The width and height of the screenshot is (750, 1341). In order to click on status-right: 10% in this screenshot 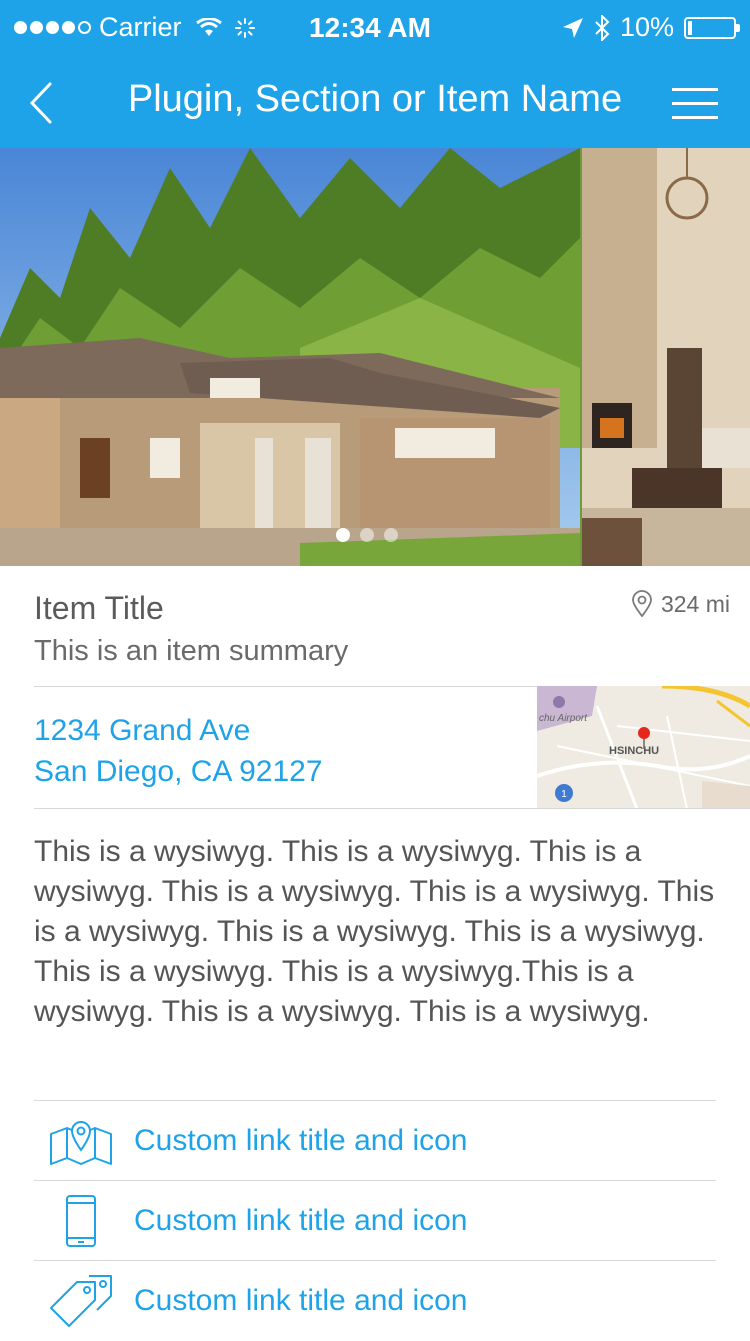, I will do `click(651, 27)`.